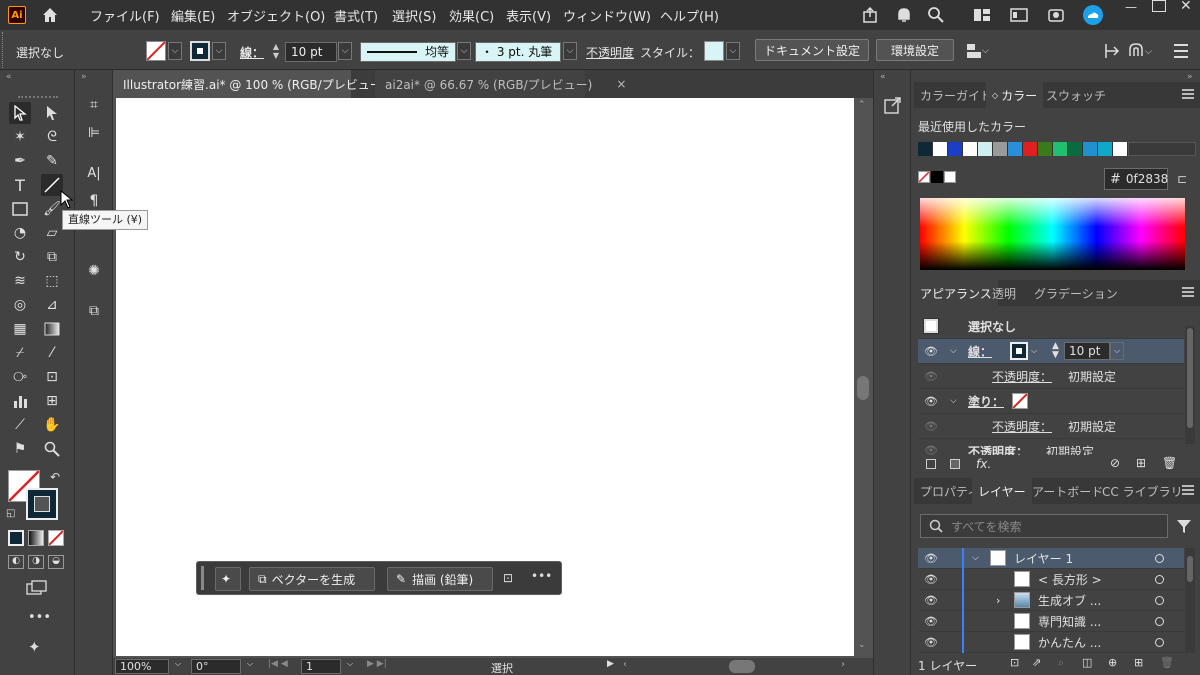 This screenshot has width=1200, height=675. Describe the element at coordinates (350, 666) in the screenshot. I see `artboard-dropdown: ⌵` at that location.